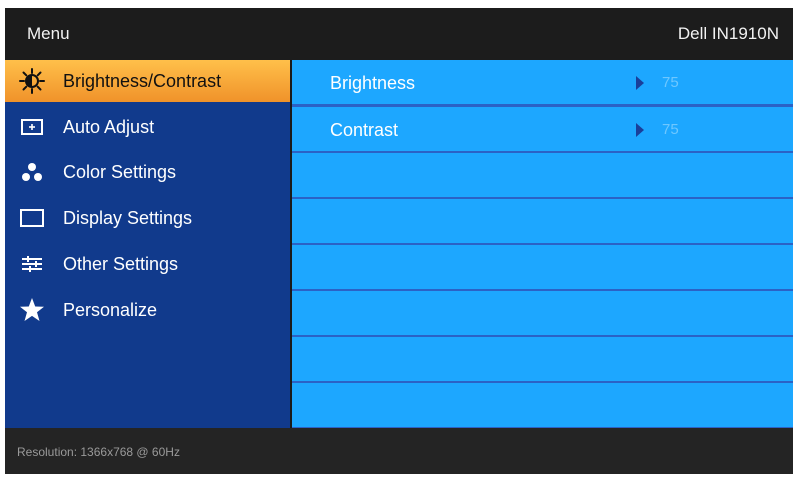 Image resolution: width=798 pixels, height=479 pixels. What do you see at coordinates (32, 127) in the screenshot?
I see `auto-adjust-icon` at bounding box center [32, 127].